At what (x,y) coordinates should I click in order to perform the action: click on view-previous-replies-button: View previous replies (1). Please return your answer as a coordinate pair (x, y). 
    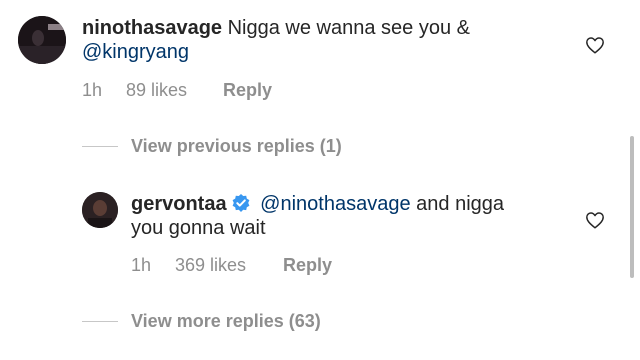
    Looking at the image, I should click on (236, 146).